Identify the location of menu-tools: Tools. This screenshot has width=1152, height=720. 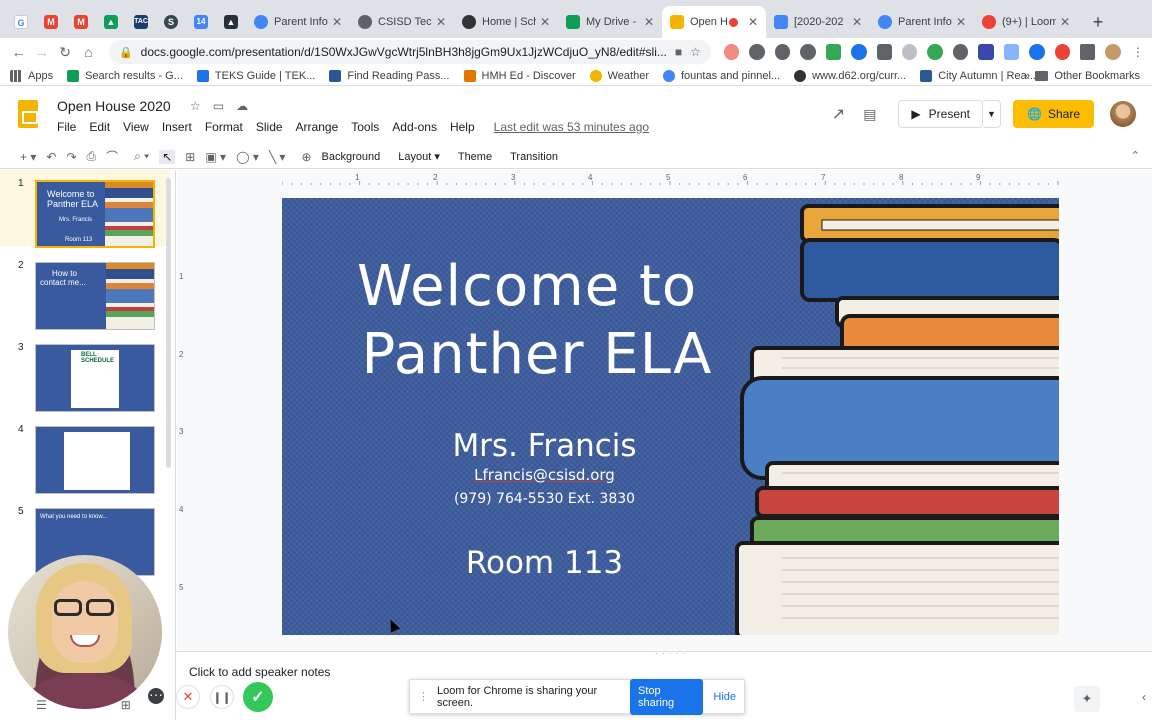
(365, 127).